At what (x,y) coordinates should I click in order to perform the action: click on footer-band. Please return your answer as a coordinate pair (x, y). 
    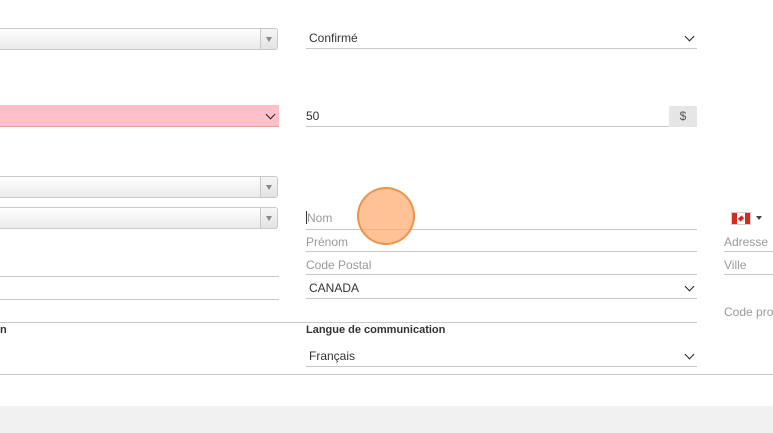
    Looking at the image, I should click on (386, 419).